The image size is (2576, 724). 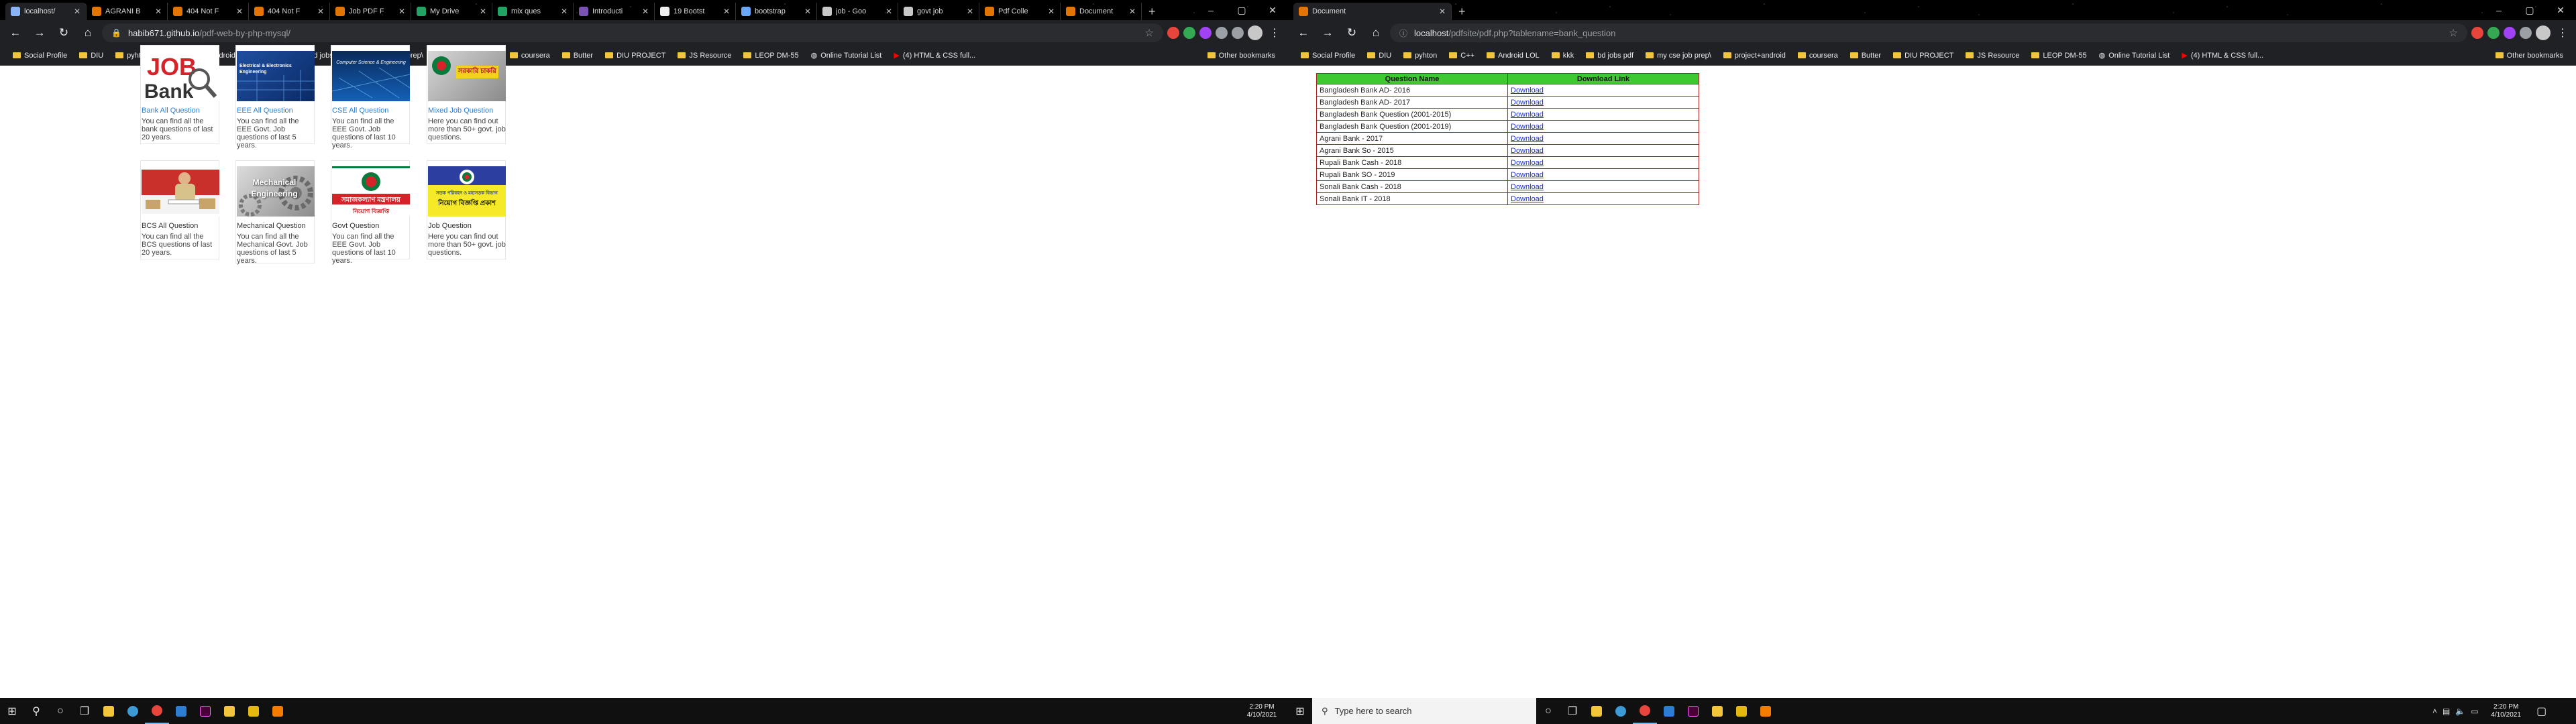 I want to click on bookmark-star-icon: ☆, so click(x=2453, y=33).